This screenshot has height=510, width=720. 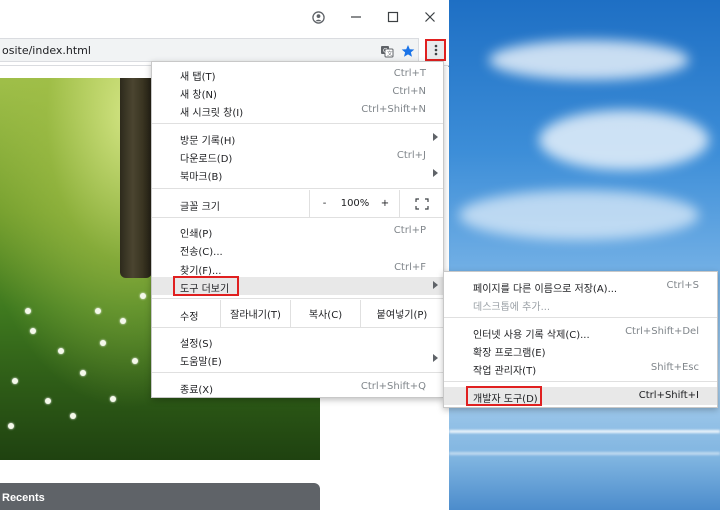 What do you see at coordinates (297, 92) in the screenshot?
I see `menu-item-new-window: 새 창(N) Ctrl+N` at bounding box center [297, 92].